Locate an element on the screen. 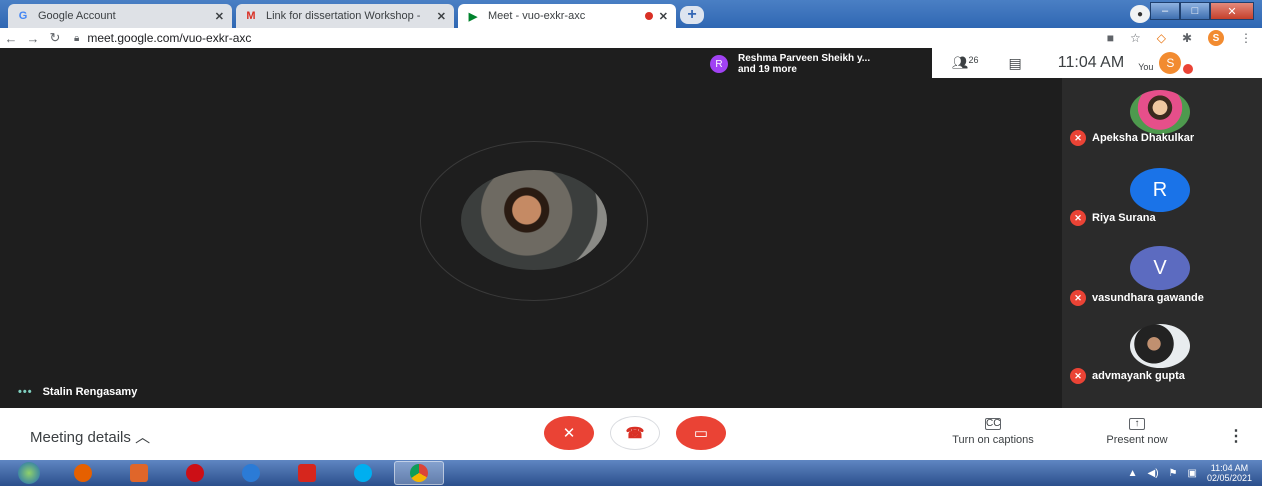  participants-pill: R Reshma Parveen Sheikh y... and 19 more is located at coordinates (816, 64).